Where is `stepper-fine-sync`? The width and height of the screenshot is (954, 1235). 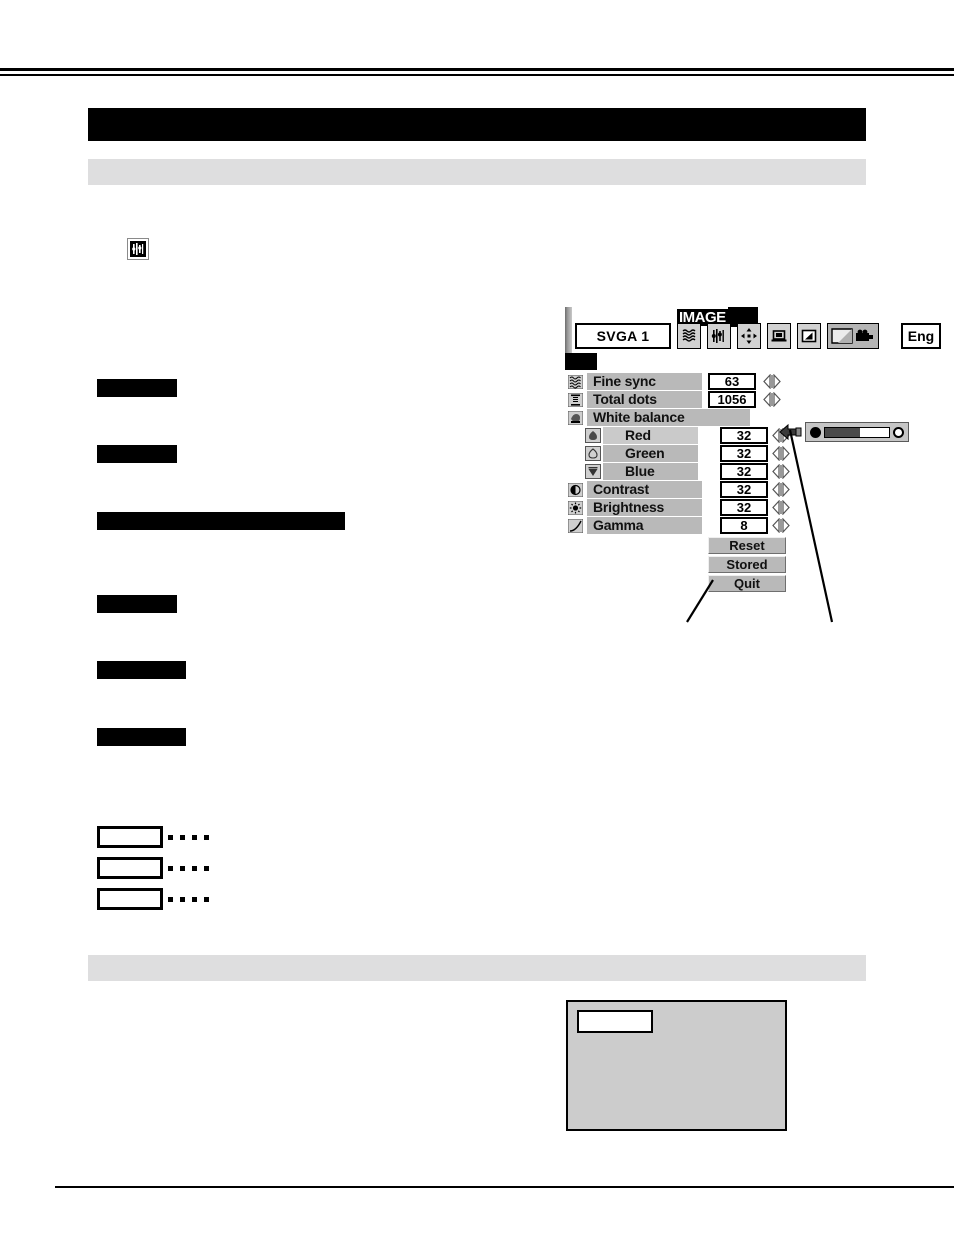 stepper-fine-sync is located at coordinates (772, 381).